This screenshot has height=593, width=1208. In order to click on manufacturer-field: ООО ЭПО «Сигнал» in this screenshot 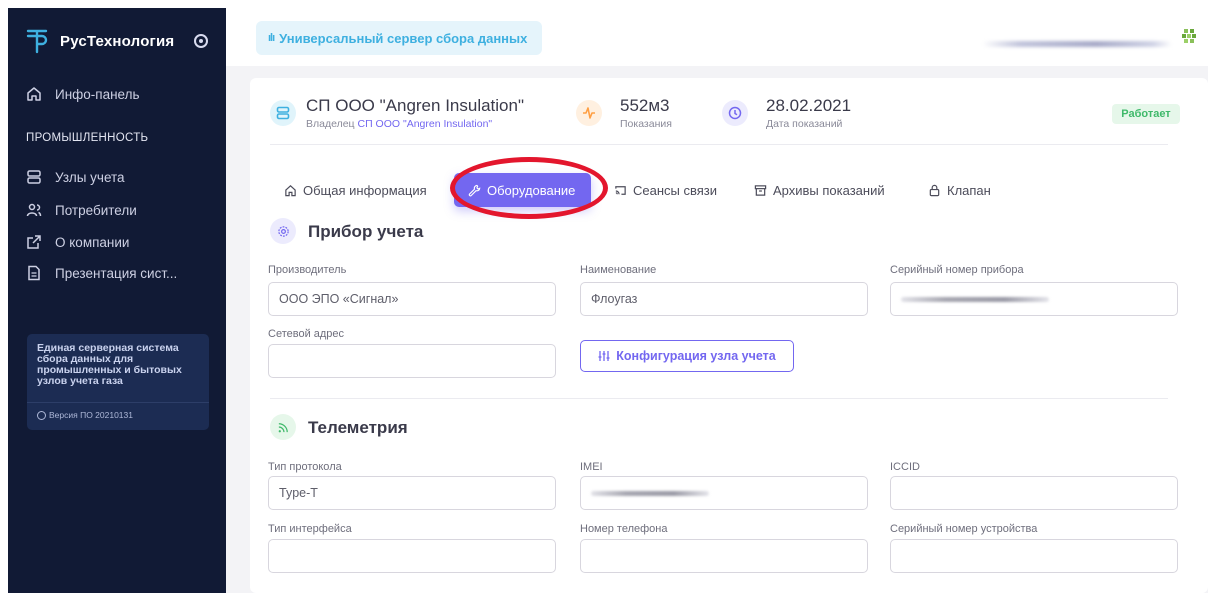, I will do `click(412, 299)`.